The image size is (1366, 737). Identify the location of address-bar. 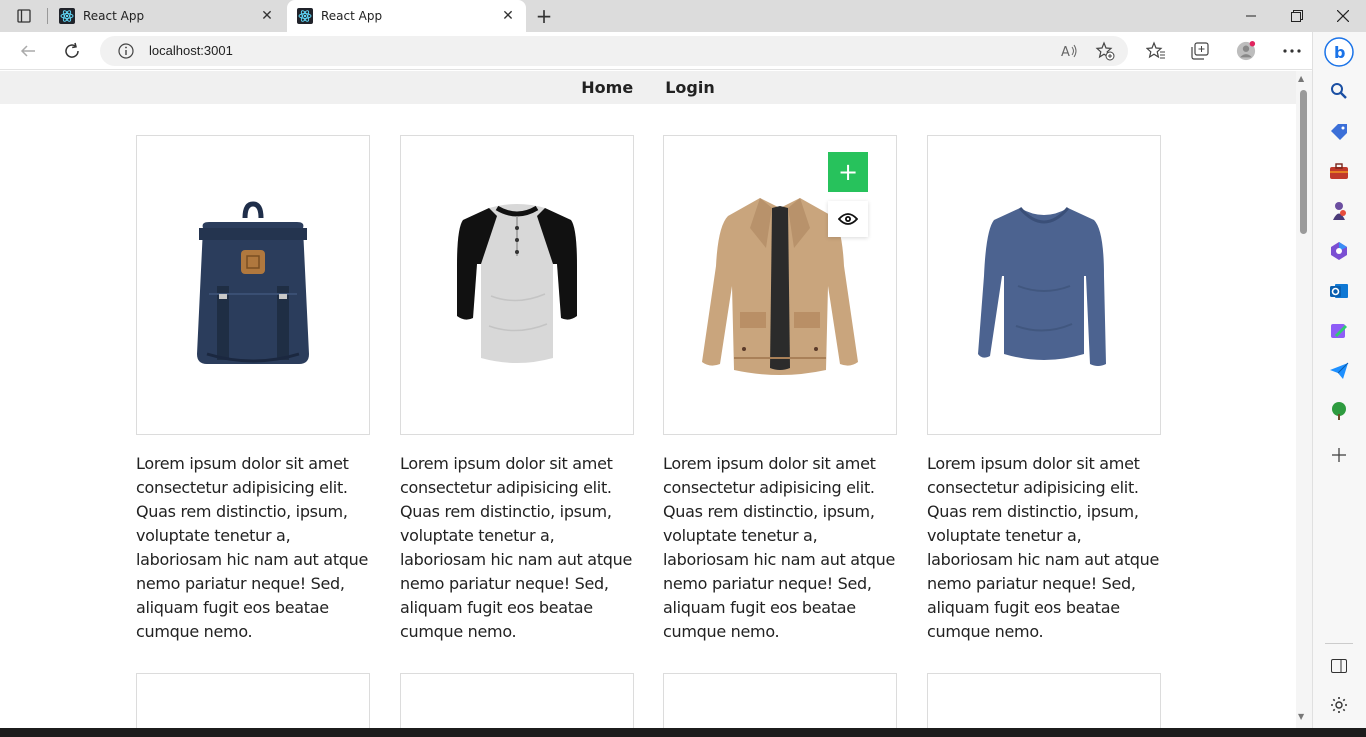
(614, 51).